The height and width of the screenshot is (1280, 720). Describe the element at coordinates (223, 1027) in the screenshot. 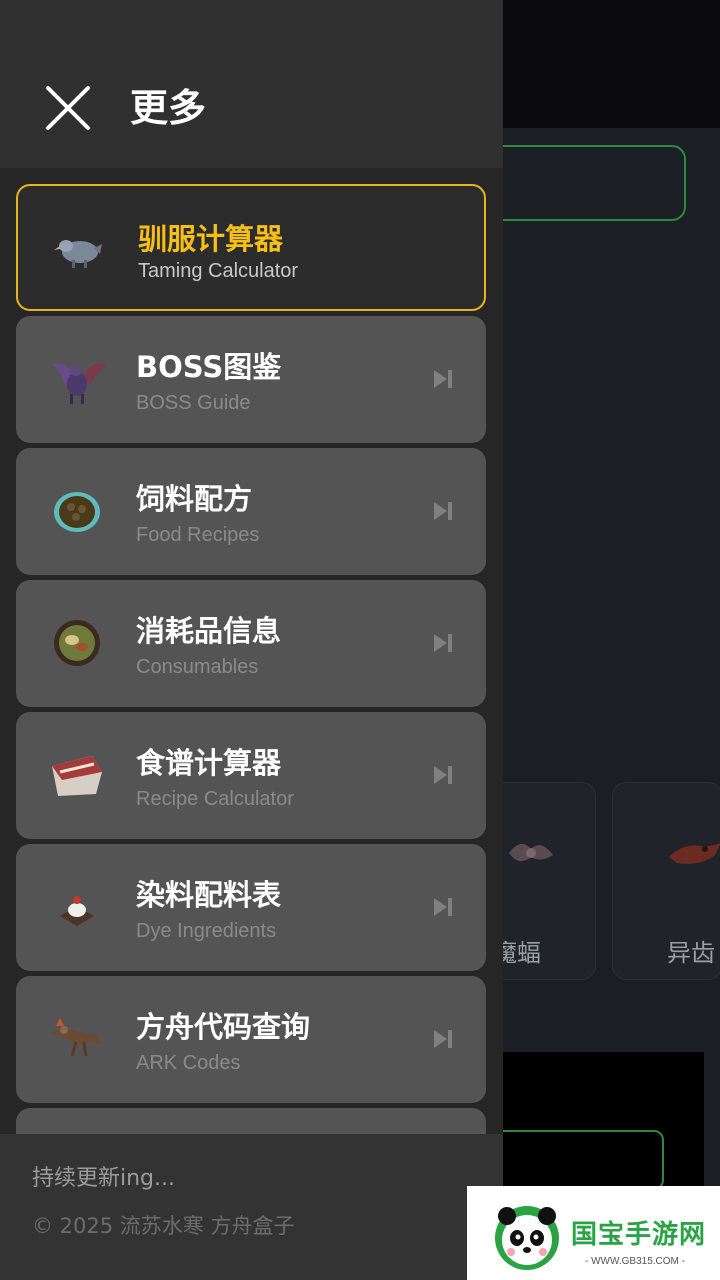

I see `menu-item-title: 方舟代码查询` at that location.